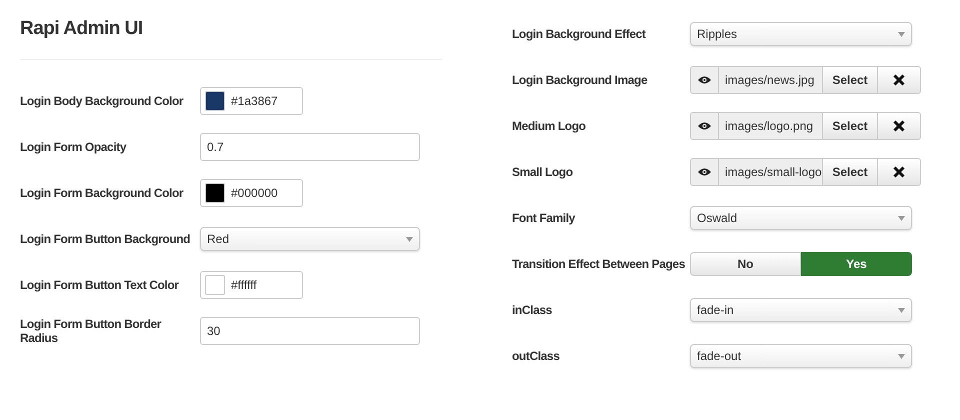  What do you see at coordinates (251, 285) in the screenshot?
I see `color-field: #ffffff` at bounding box center [251, 285].